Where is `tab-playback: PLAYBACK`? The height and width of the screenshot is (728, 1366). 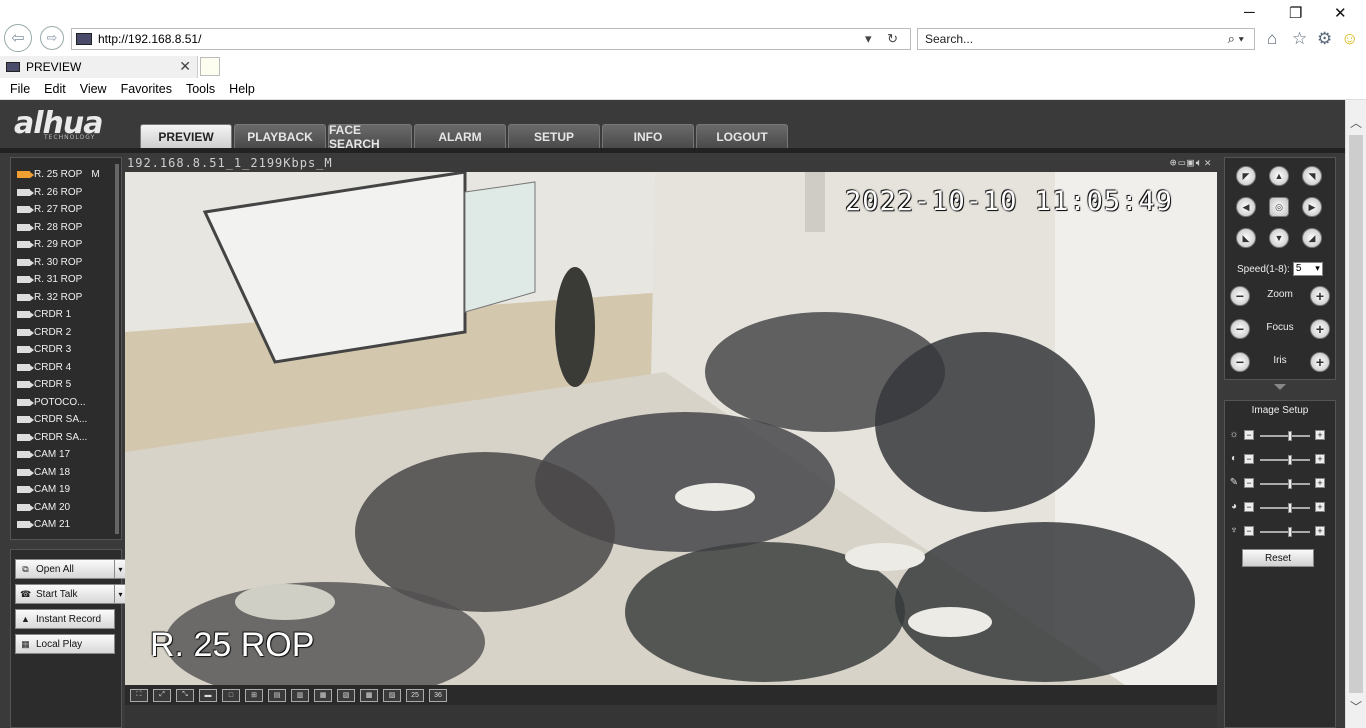
tab-playback: PLAYBACK is located at coordinates (280, 136).